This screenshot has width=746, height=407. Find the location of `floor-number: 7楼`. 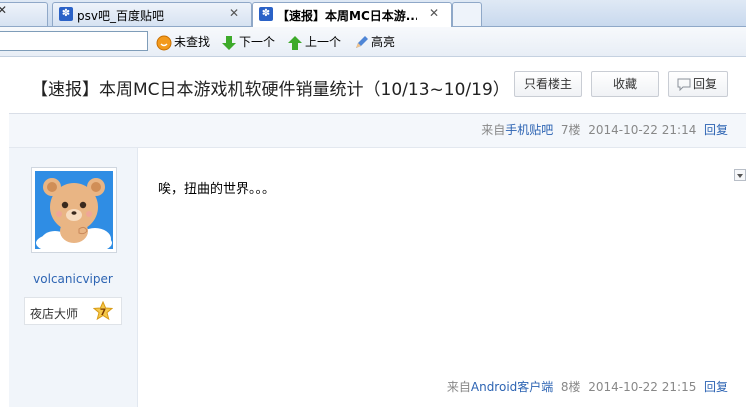

floor-number: 7楼 is located at coordinates (570, 130).